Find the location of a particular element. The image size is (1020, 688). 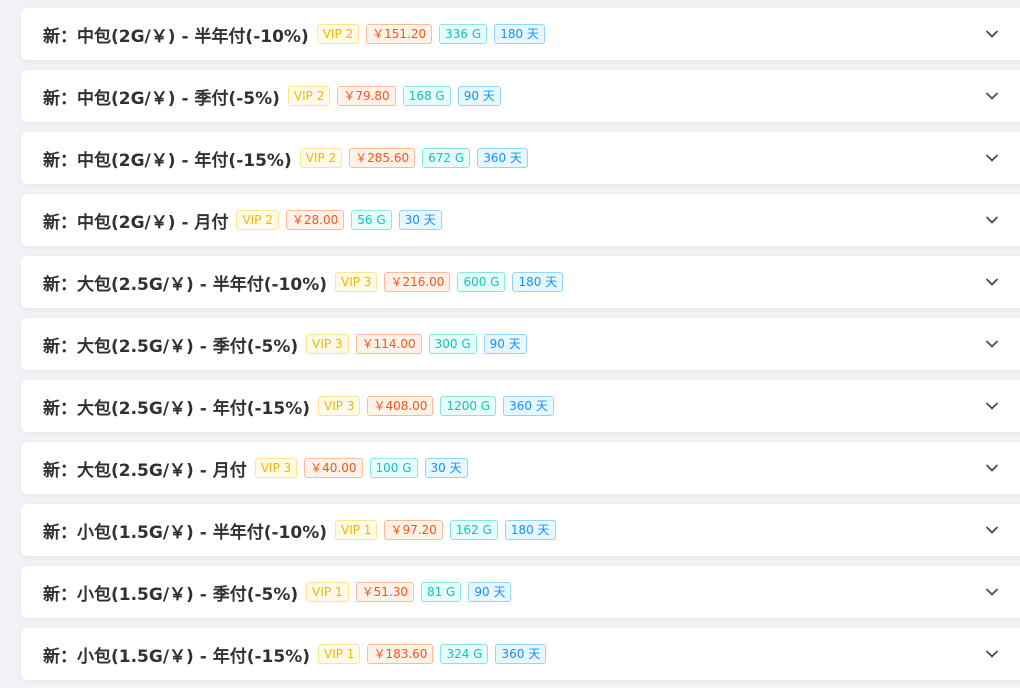

plan-title: 新：中包(2G/￥) - 半年付(-10%) is located at coordinates (176, 36).